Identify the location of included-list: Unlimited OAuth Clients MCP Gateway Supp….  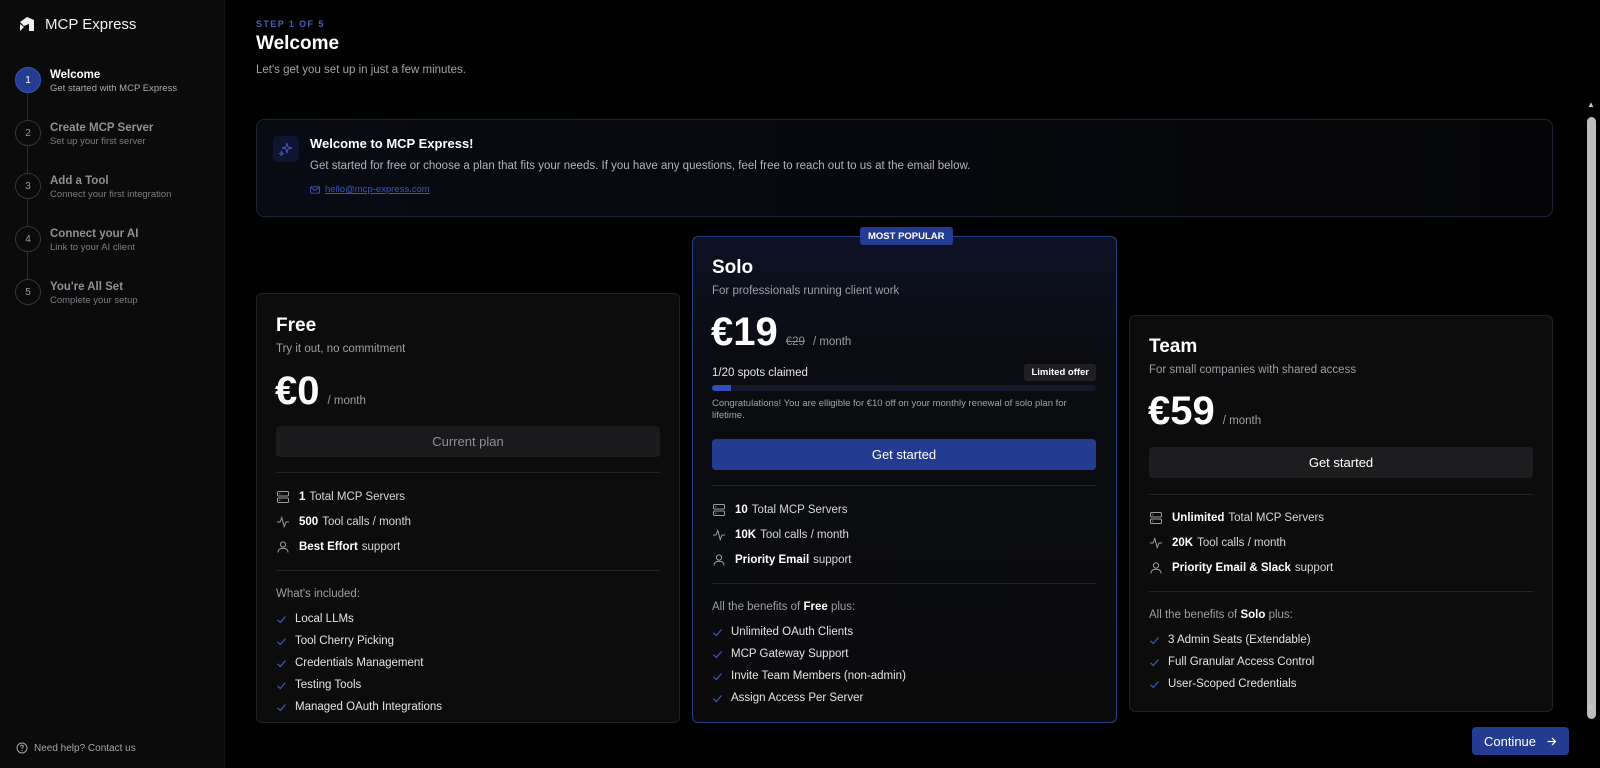
(809, 665).